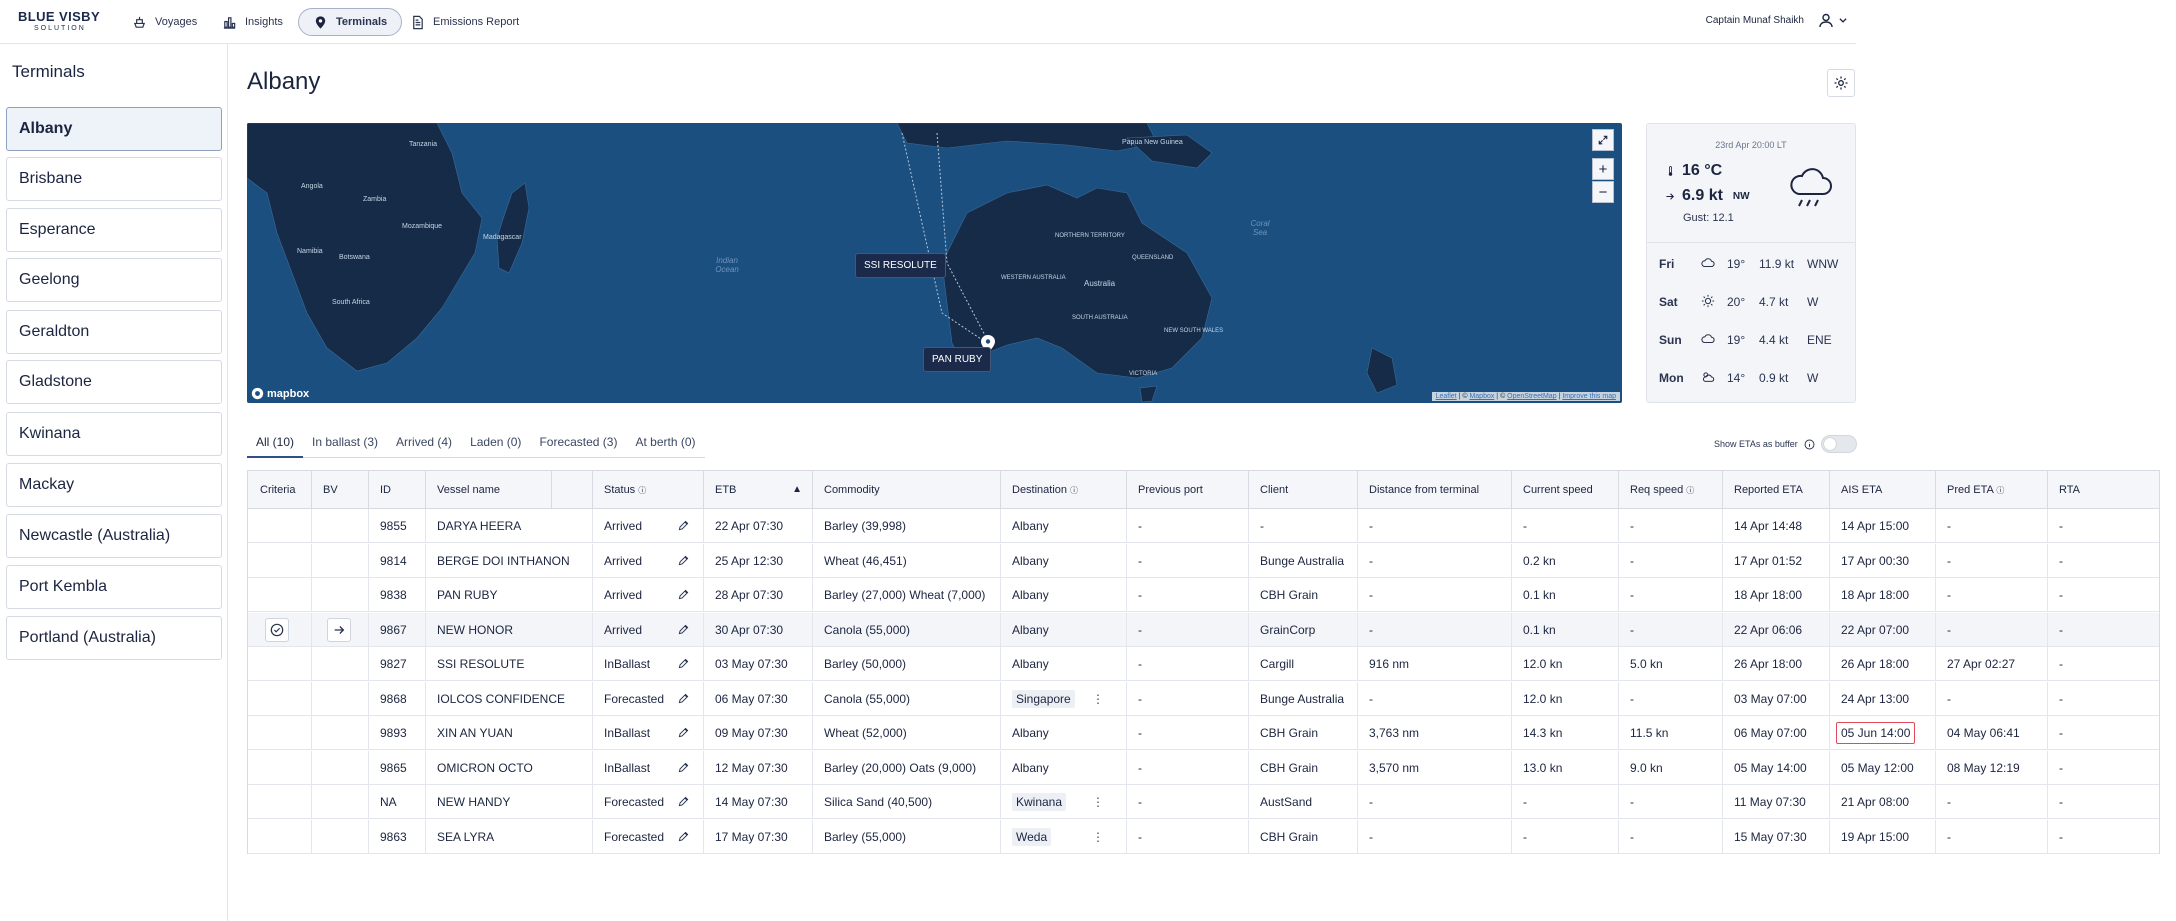 Image resolution: width=2176 pixels, height=921 pixels. What do you see at coordinates (464, 22) in the screenshot?
I see `nav-emissions-report: Emissions Report` at bounding box center [464, 22].